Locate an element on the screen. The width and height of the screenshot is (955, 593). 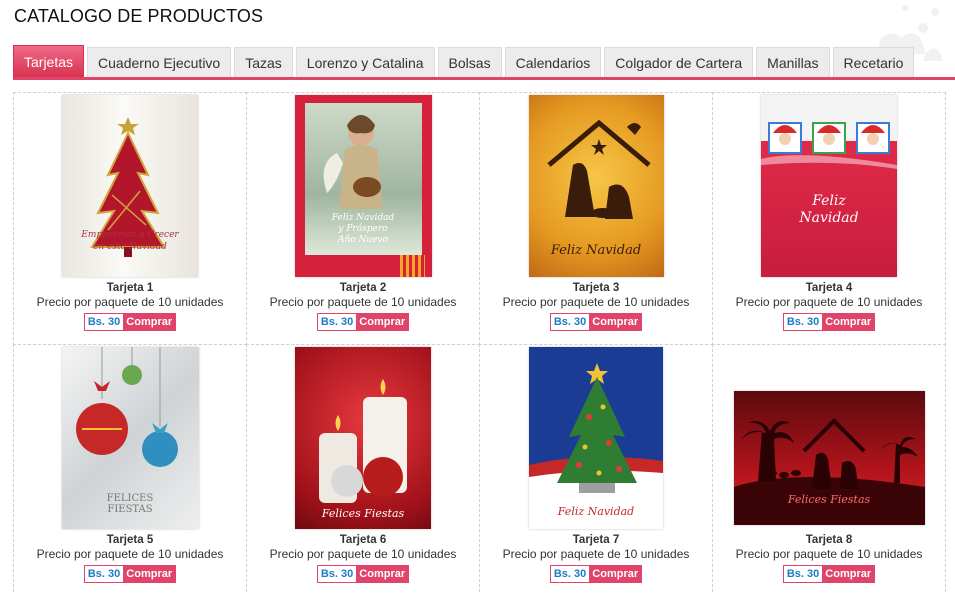
tab-recetario: Recetario is located at coordinates (873, 62).